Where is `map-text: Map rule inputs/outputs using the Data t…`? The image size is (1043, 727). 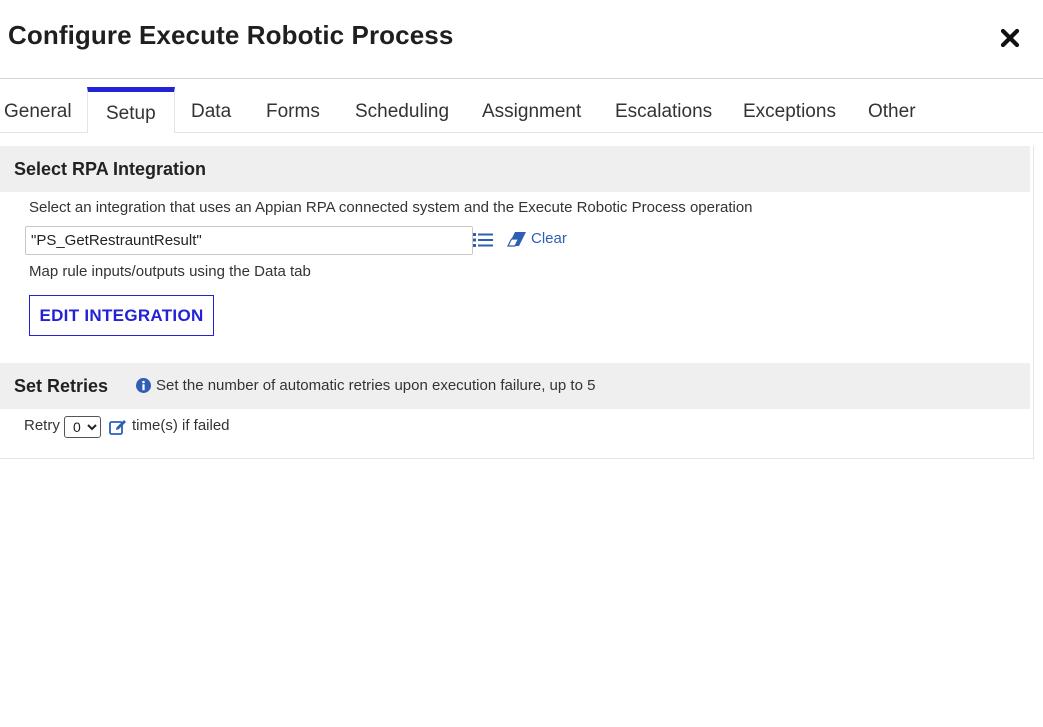
map-text: Map rule inputs/outputs using the Data t… is located at coordinates (170, 271).